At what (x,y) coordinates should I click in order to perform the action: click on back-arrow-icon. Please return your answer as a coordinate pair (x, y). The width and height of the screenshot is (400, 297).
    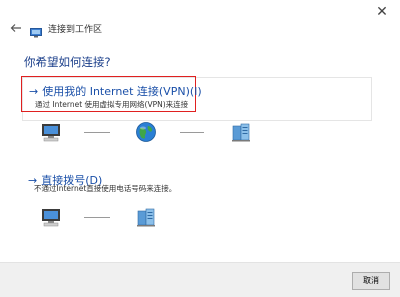
    Looking at the image, I should click on (16, 28).